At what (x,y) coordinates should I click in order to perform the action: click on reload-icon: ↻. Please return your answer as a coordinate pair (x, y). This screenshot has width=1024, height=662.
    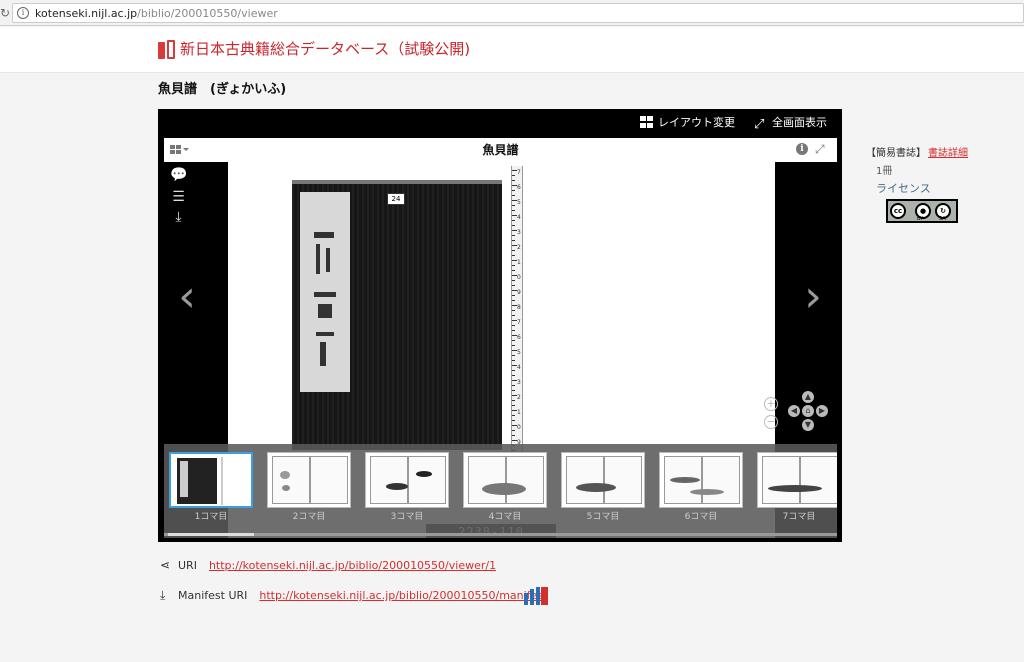
    Looking at the image, I should click on (6, 13).